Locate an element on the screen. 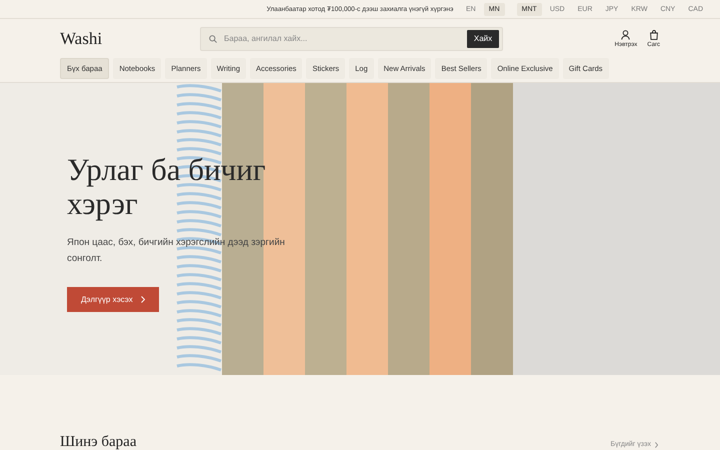 The width and height of the screenshot is (720, 450). search-icon is located at coordinates (213, 38).